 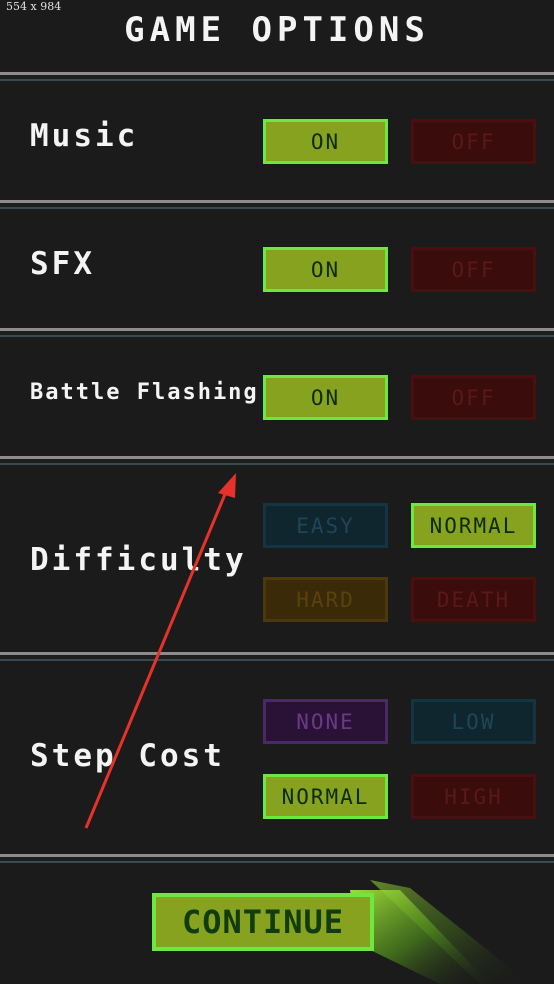 I want to click on page-title: GAME OPTIONS, so click(x=277, y=30).